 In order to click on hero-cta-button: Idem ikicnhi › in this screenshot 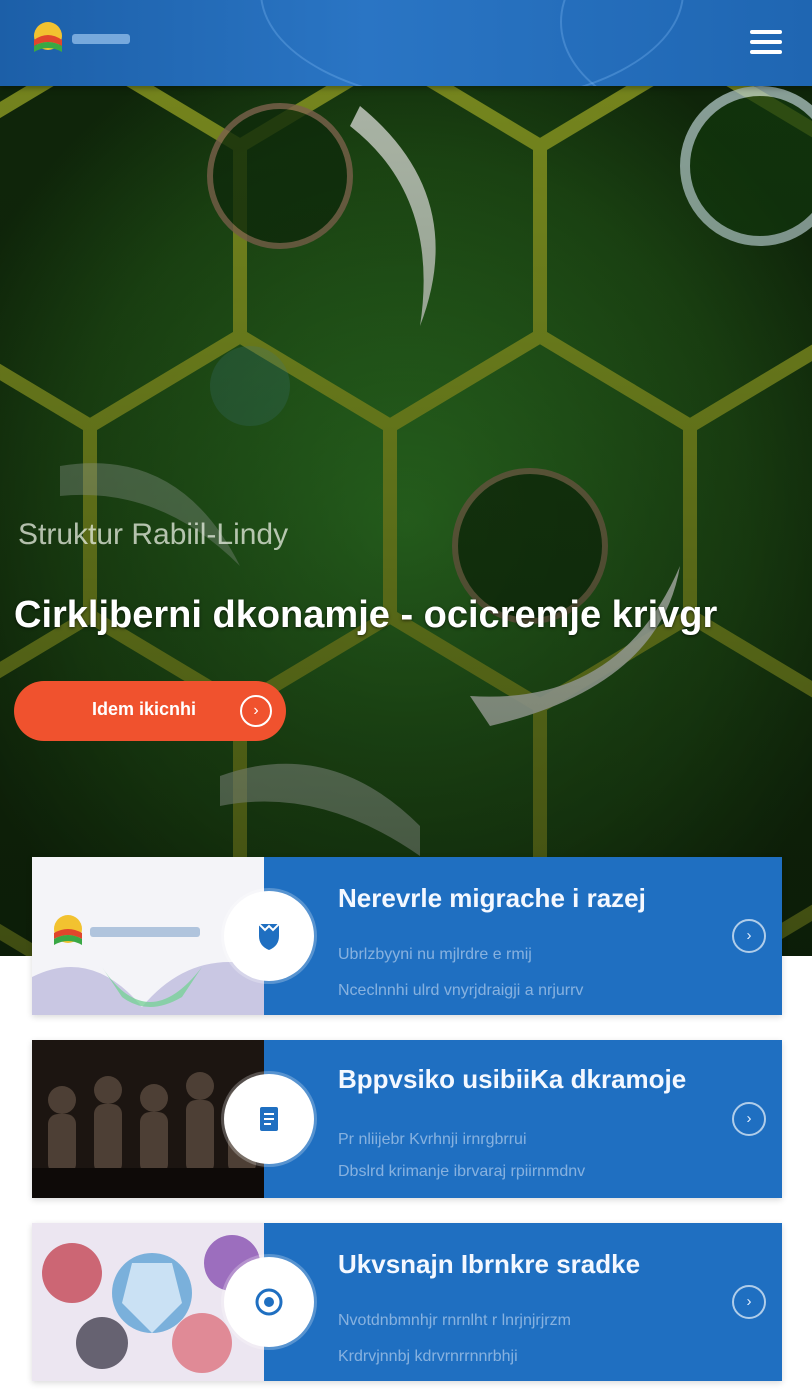, I will do `click(150, 711)`.